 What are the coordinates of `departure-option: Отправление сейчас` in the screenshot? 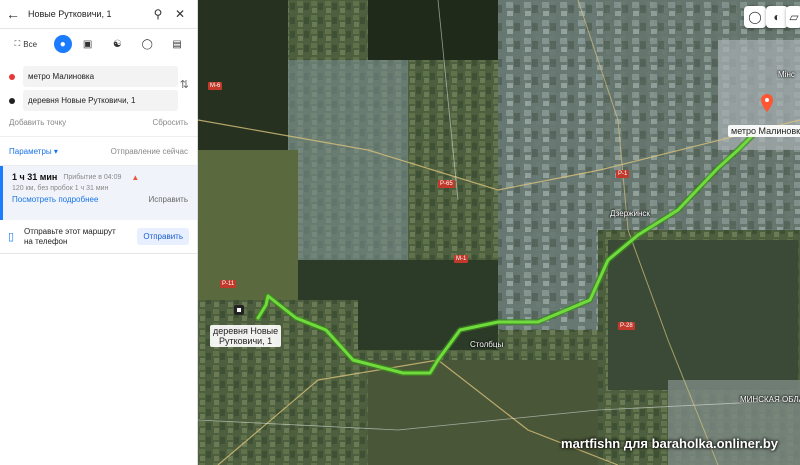 It's located at (149, 151).